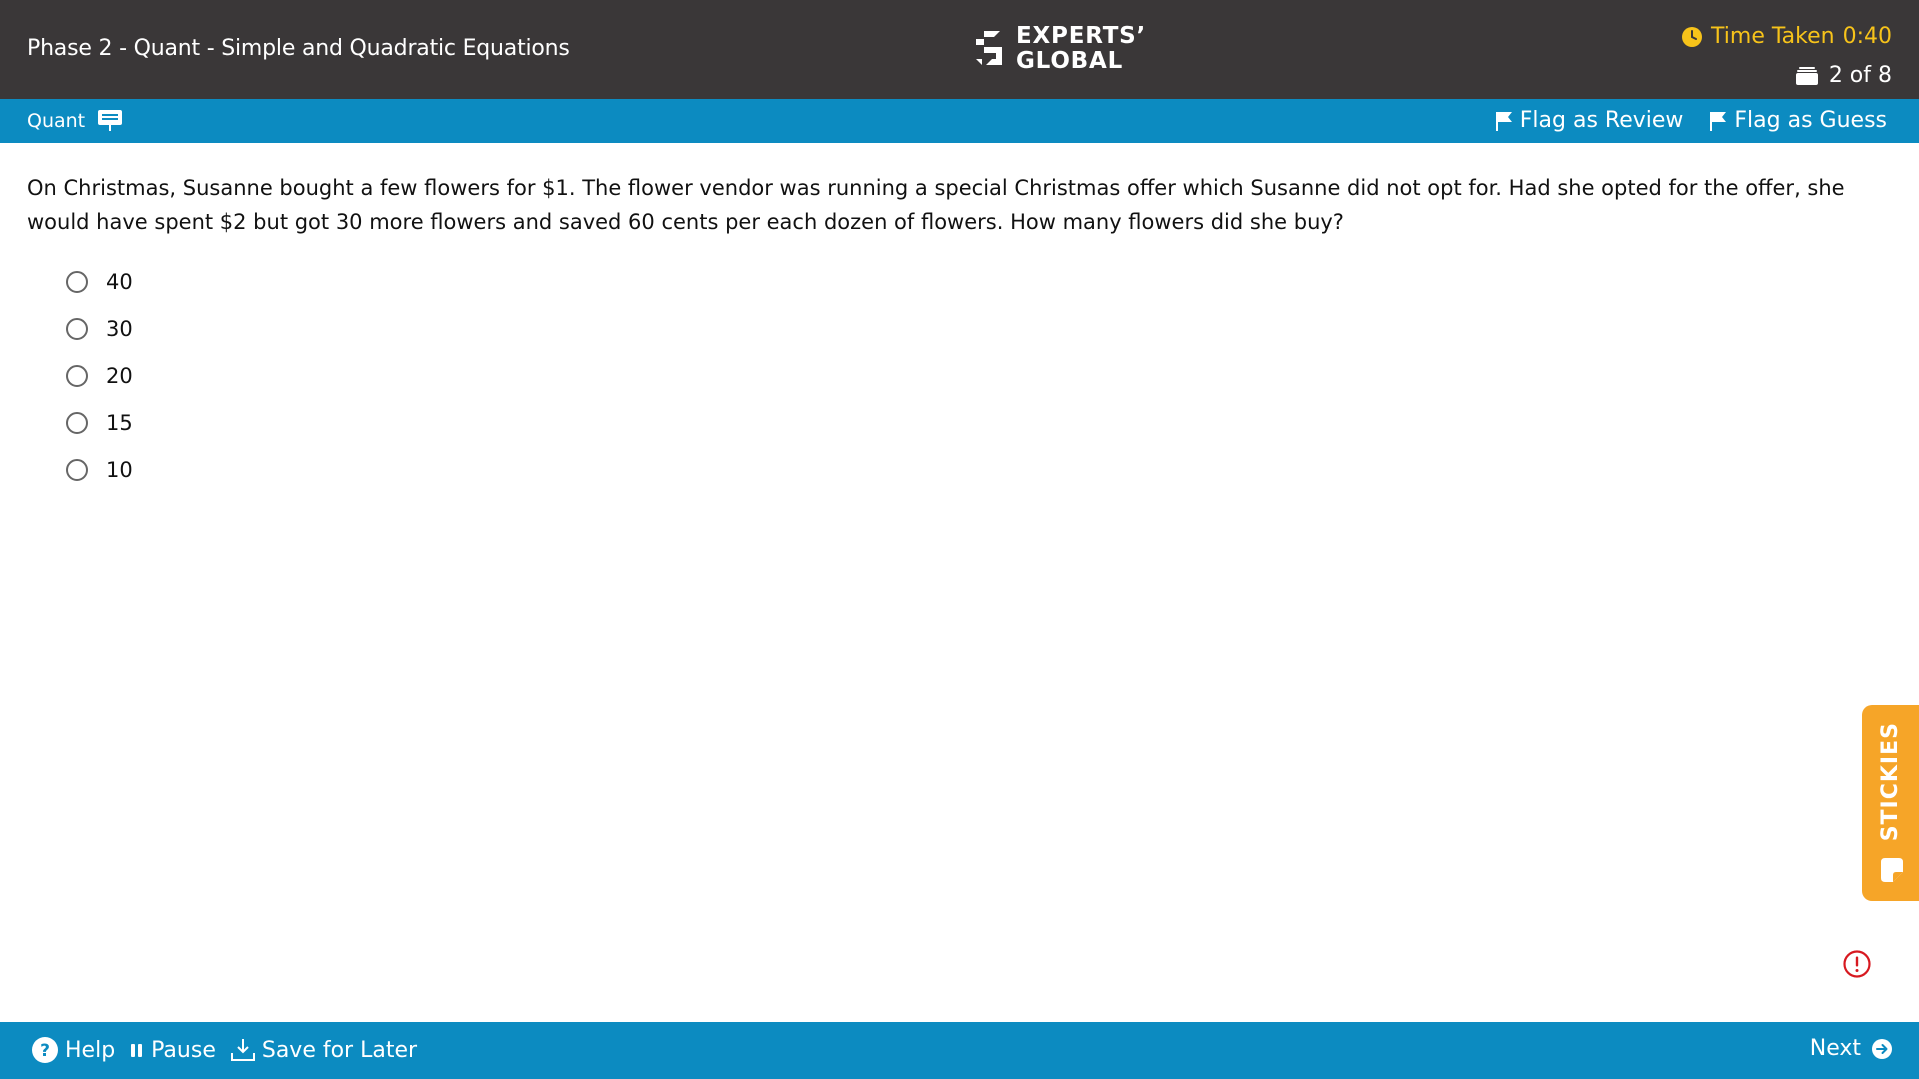 The width and height of the screenshot is (1919, 1079). Describe the element at coordinates (1867, 36) in the screenshot. I see `time-taken-value: 0:40` at that location.